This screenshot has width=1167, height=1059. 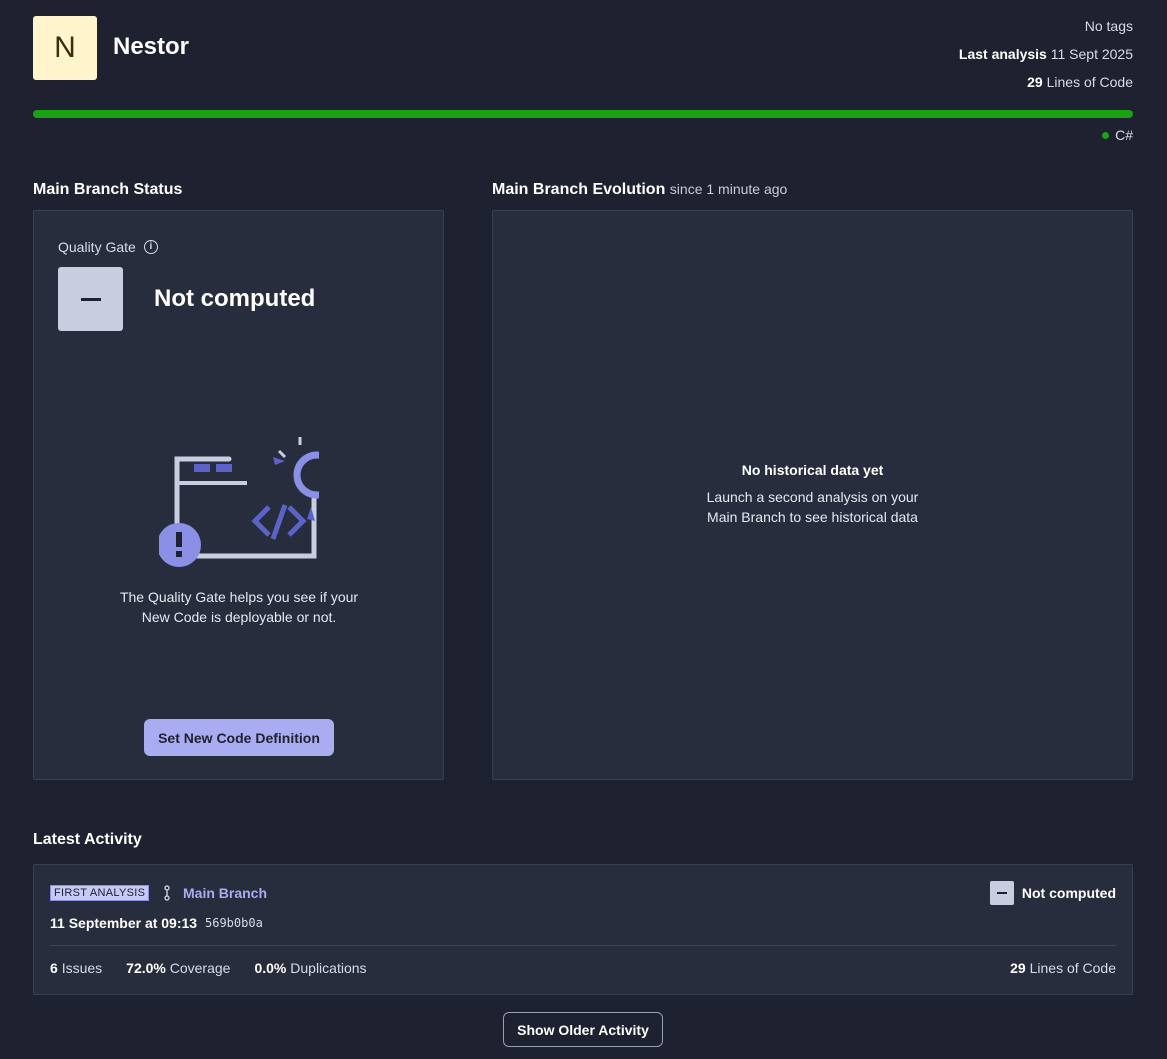 What do you see at coordinates (108, 189) in the screenshot?
I see `main-branch-status-title: Main Branch Status` at bounding box center [108, 189].